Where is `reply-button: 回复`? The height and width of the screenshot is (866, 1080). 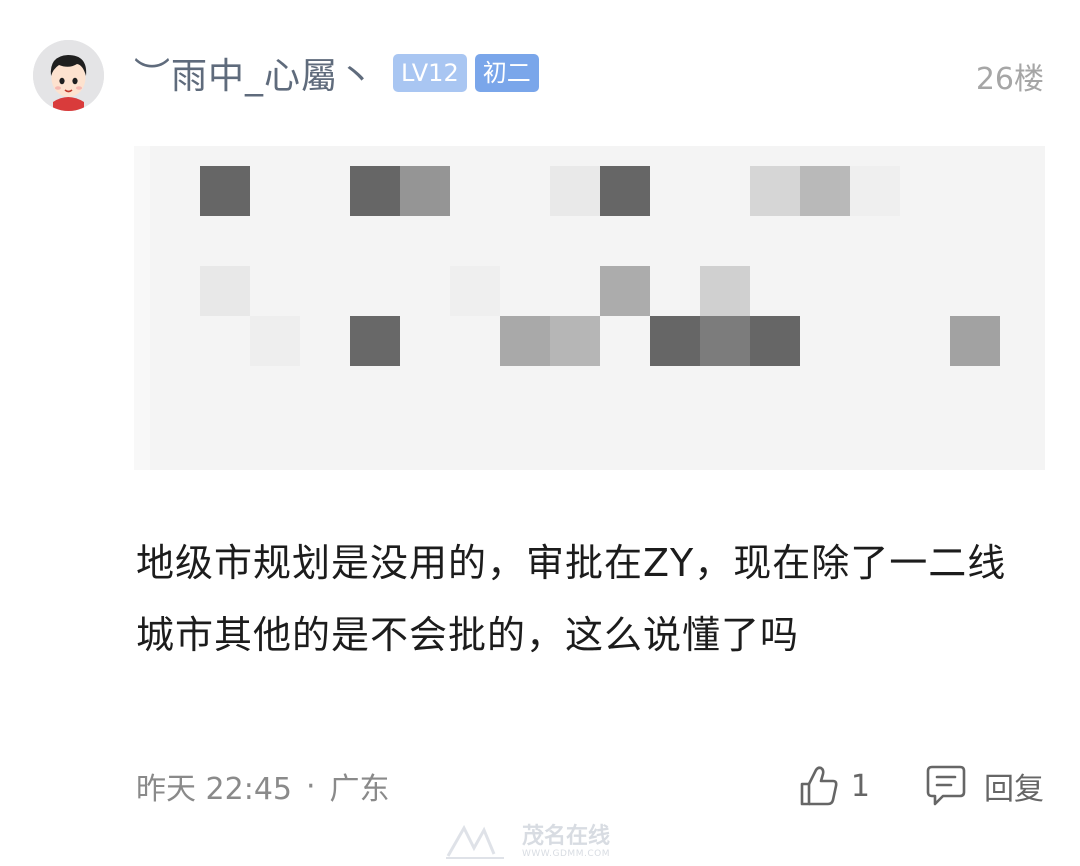 reply-button: 回复 is located at coordinates (985, 786).